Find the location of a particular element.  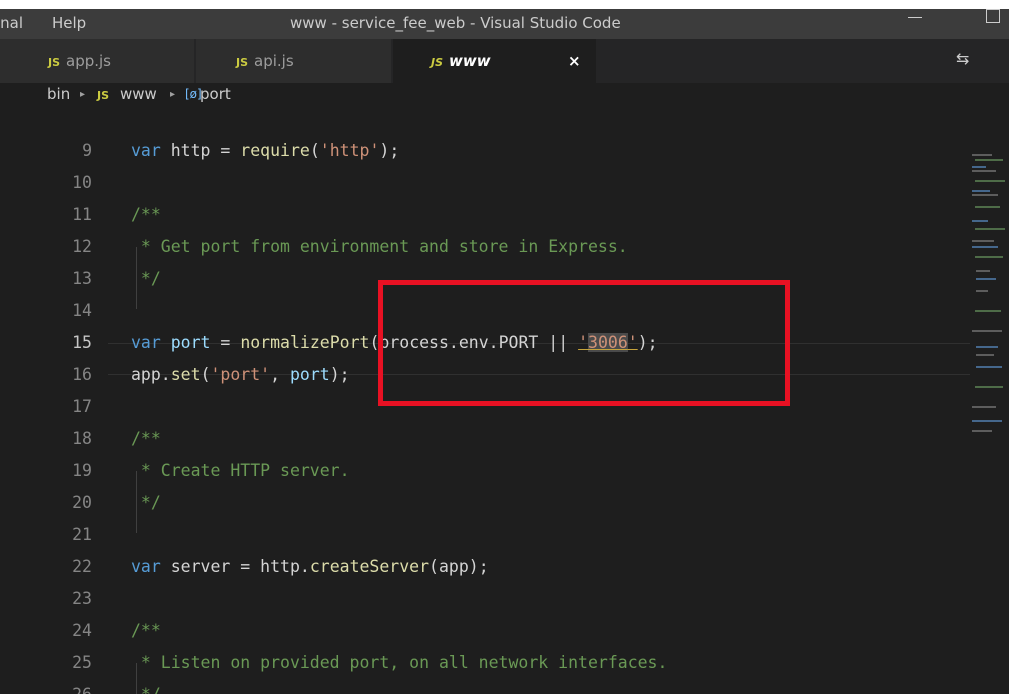

code-line: 21 is located at coordinates (485, 535).